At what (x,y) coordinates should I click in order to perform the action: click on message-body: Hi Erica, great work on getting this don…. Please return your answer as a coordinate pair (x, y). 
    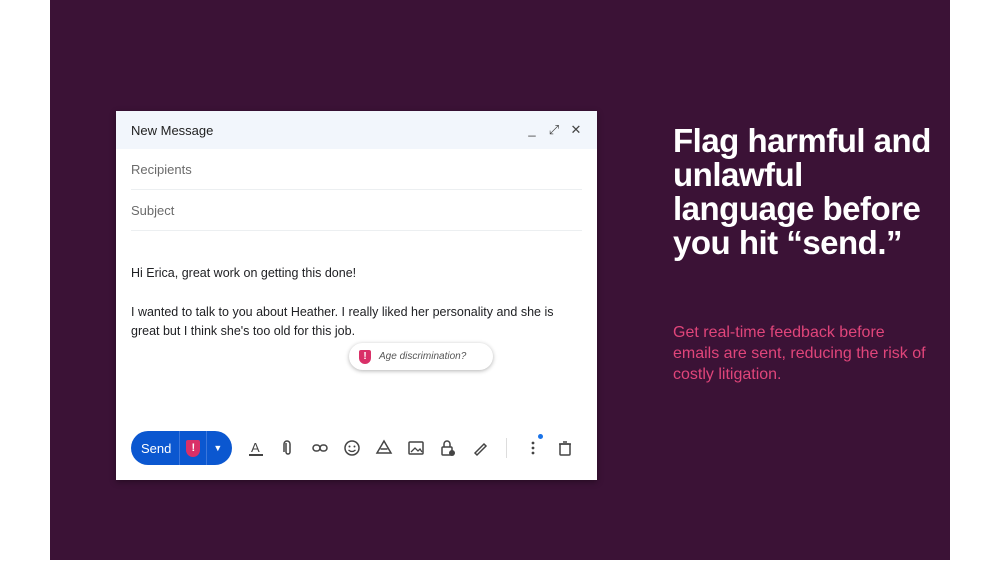
    Looking at the image, I should click on (351, 312).